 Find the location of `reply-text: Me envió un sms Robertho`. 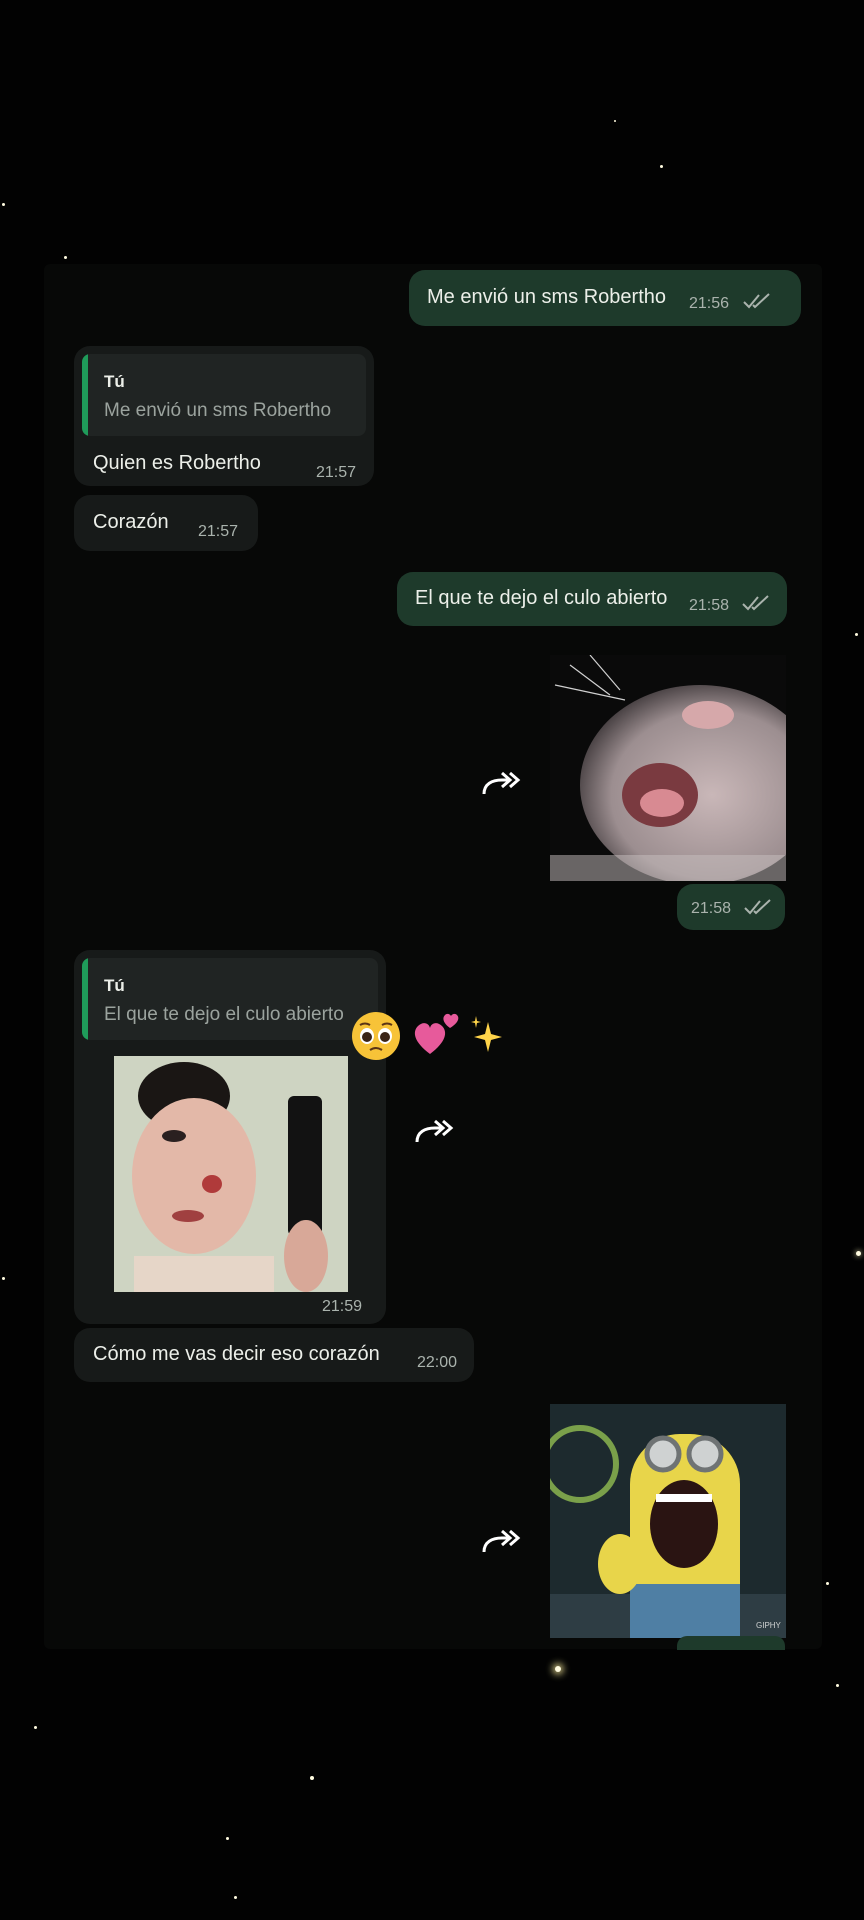

reply-text: Me envió un sms Robertho is located at coordinates (218, 410).